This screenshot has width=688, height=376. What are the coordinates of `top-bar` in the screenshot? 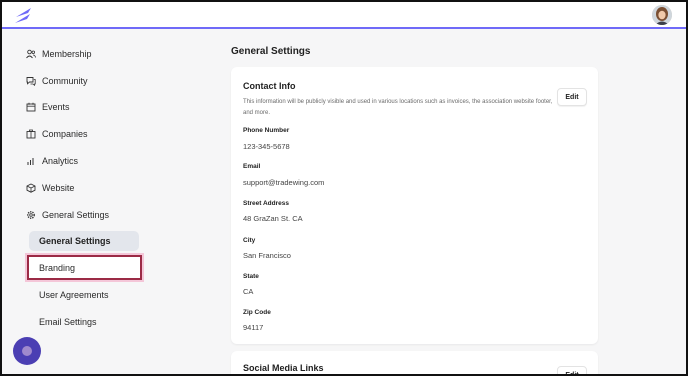 It's located at (344, 15).